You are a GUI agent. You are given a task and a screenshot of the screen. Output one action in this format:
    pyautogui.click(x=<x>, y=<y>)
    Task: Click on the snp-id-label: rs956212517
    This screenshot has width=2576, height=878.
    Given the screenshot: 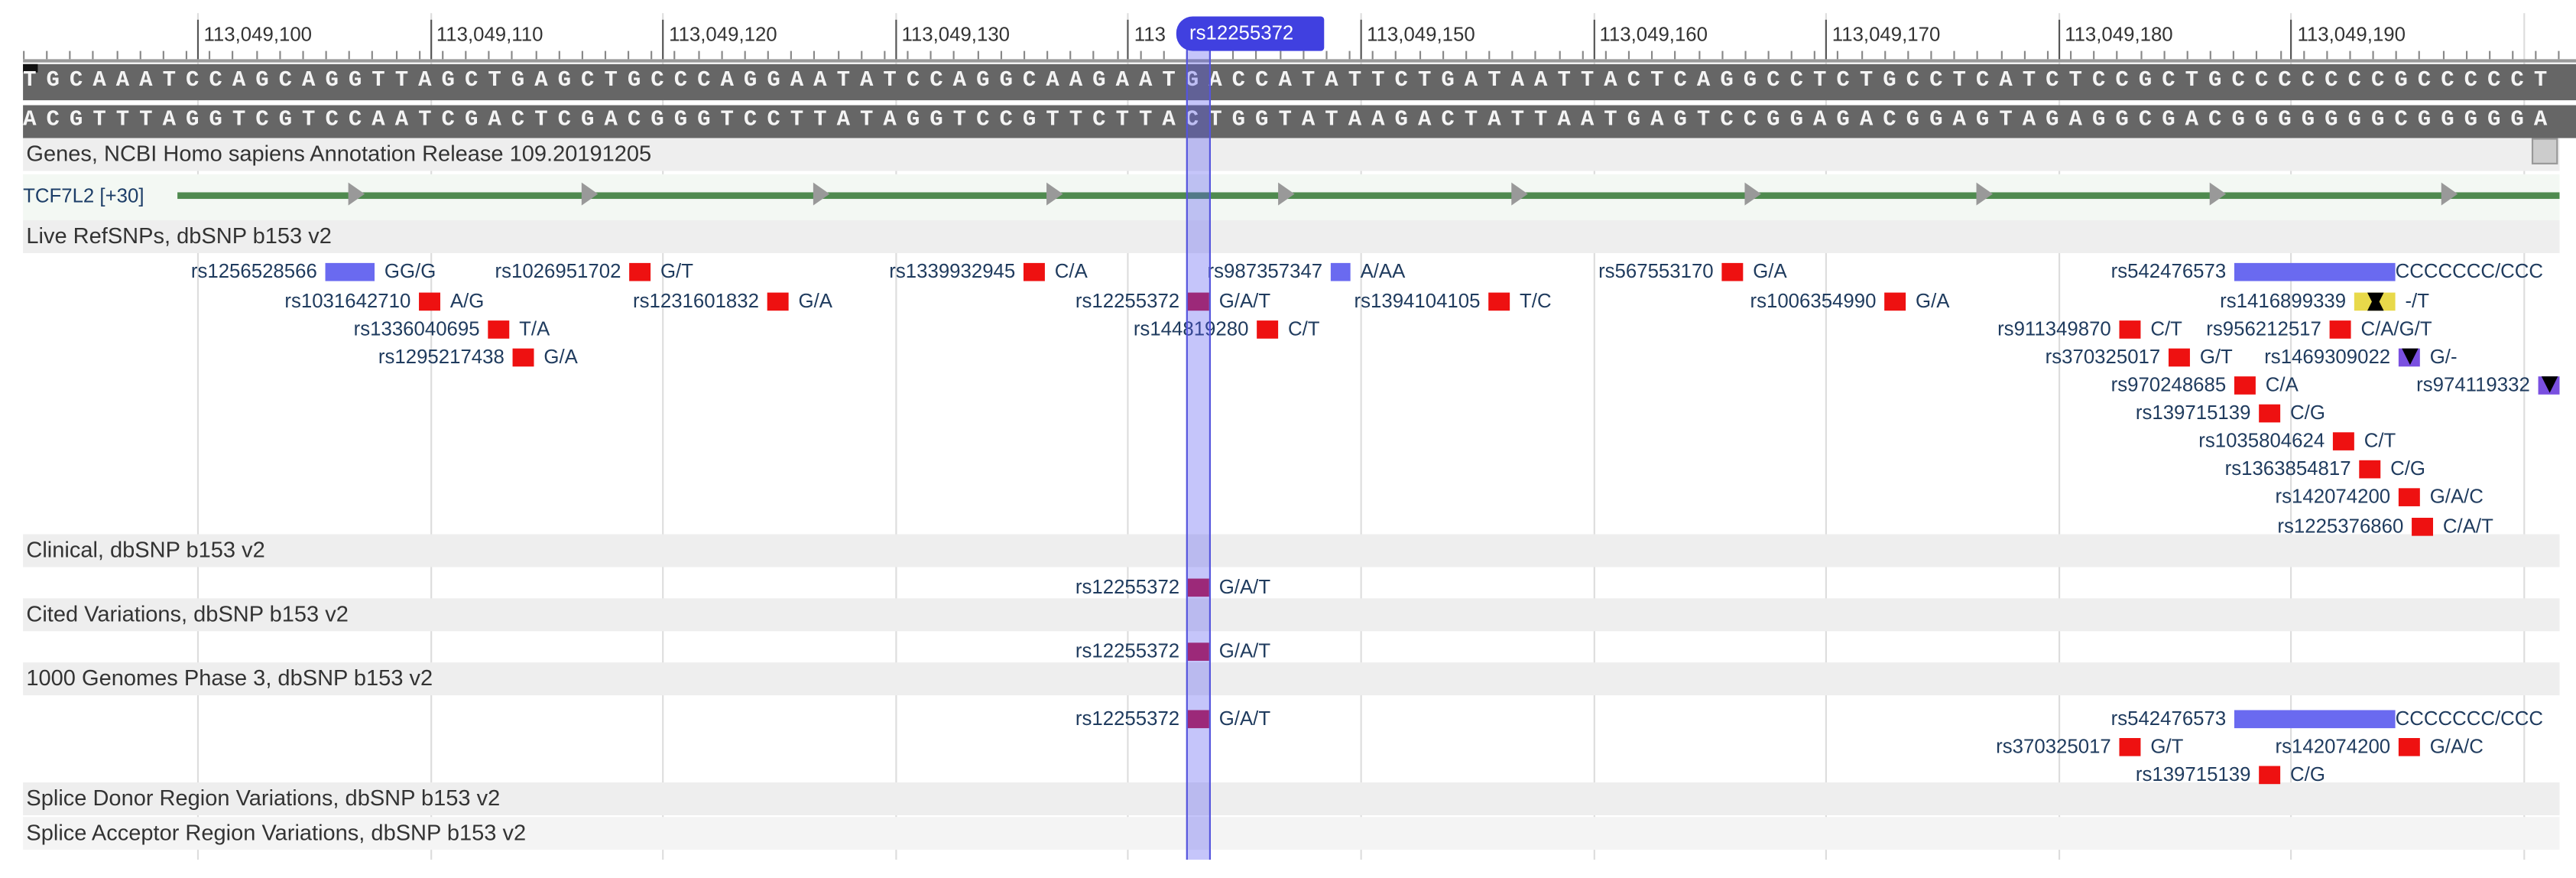 What is the action you would take?
    pyautogui.click(x=2263, y=328)
    